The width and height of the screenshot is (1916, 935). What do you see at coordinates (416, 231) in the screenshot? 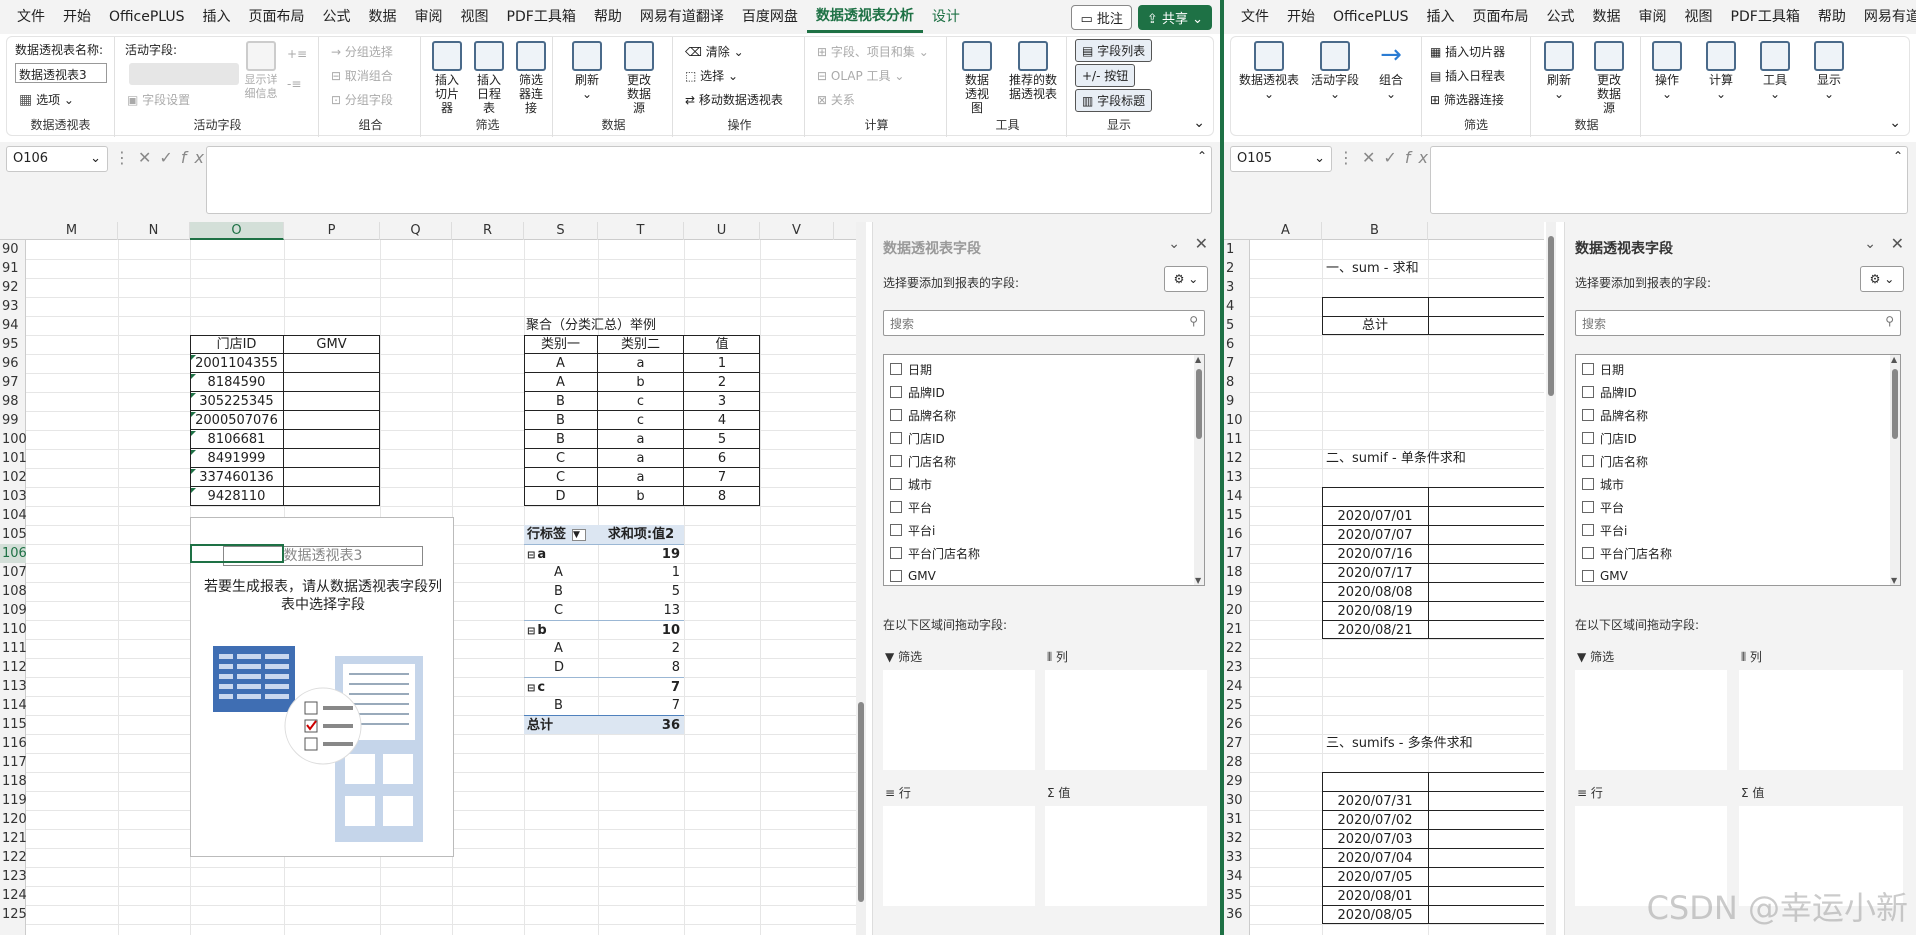
I see `column-header: Q` at bounding box center [416, 231].